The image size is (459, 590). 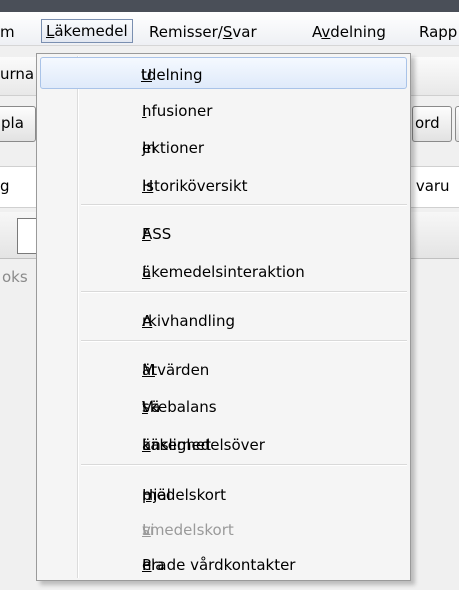 I want to click on status-text-partial: oks, so click(x=15, y=277).